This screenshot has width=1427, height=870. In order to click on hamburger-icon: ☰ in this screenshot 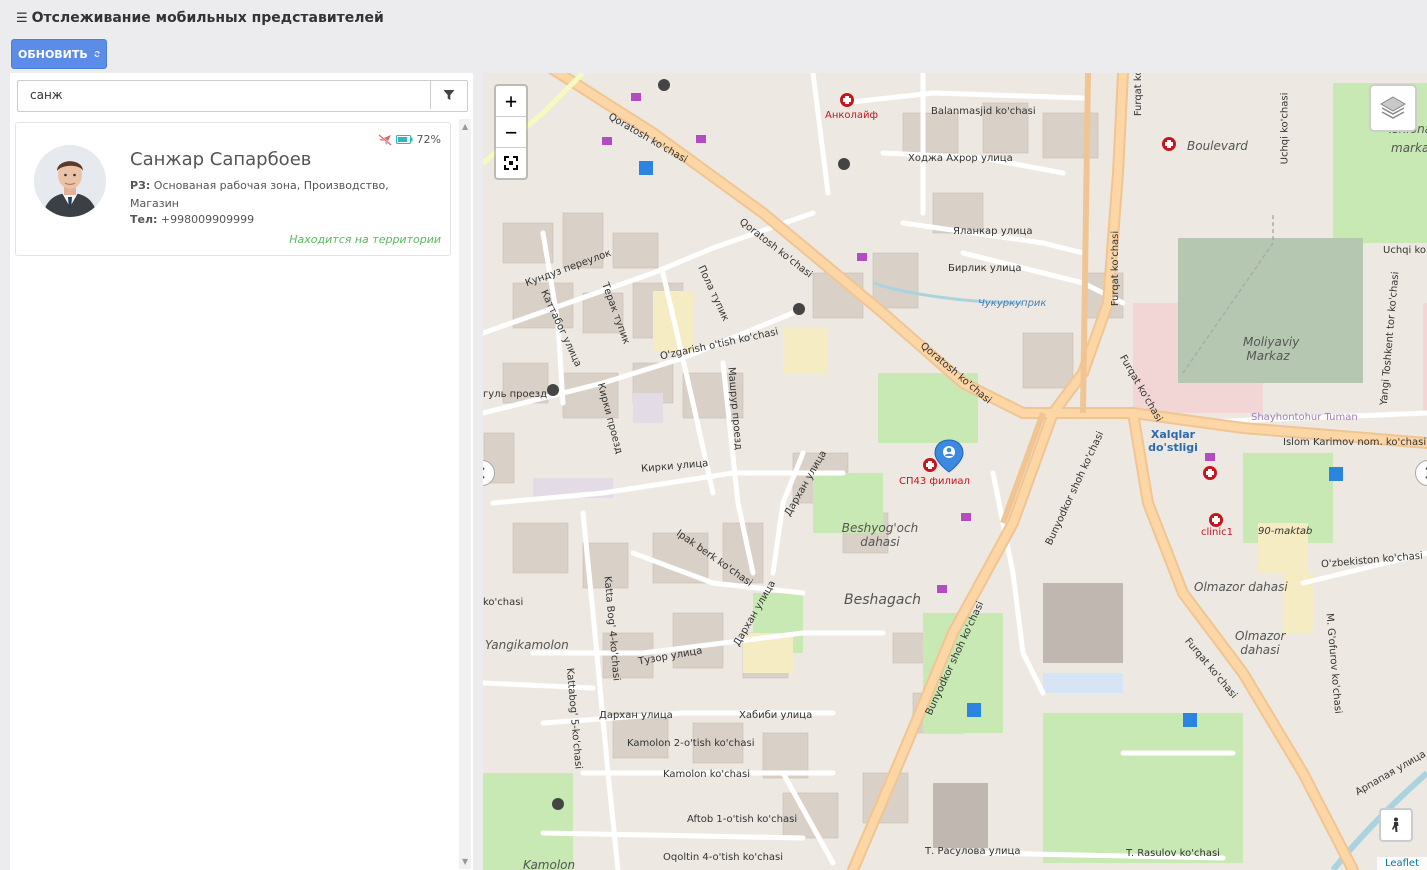, I will do `click(22, 18)`.